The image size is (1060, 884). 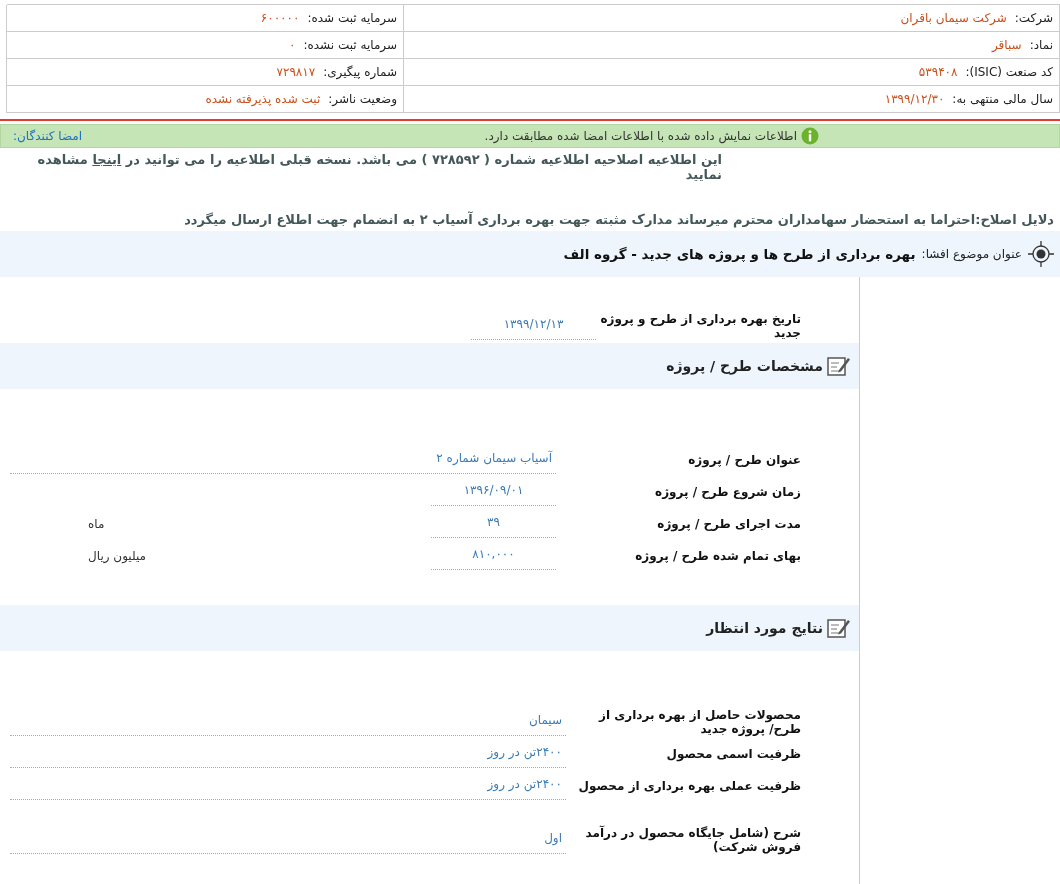 I want to click on info-label: سال مالی منتهی به:, so click(x=1002, y=99).